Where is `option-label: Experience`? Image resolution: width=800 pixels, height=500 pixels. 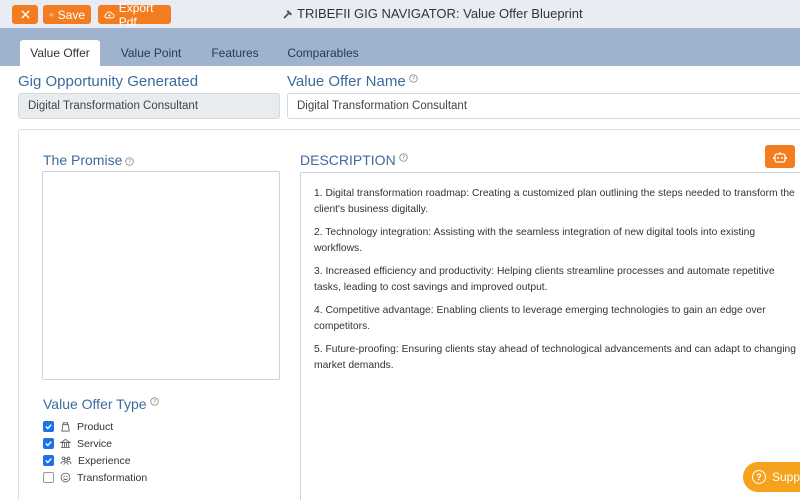 option-label: Experience is located at coordinates (104, 460).